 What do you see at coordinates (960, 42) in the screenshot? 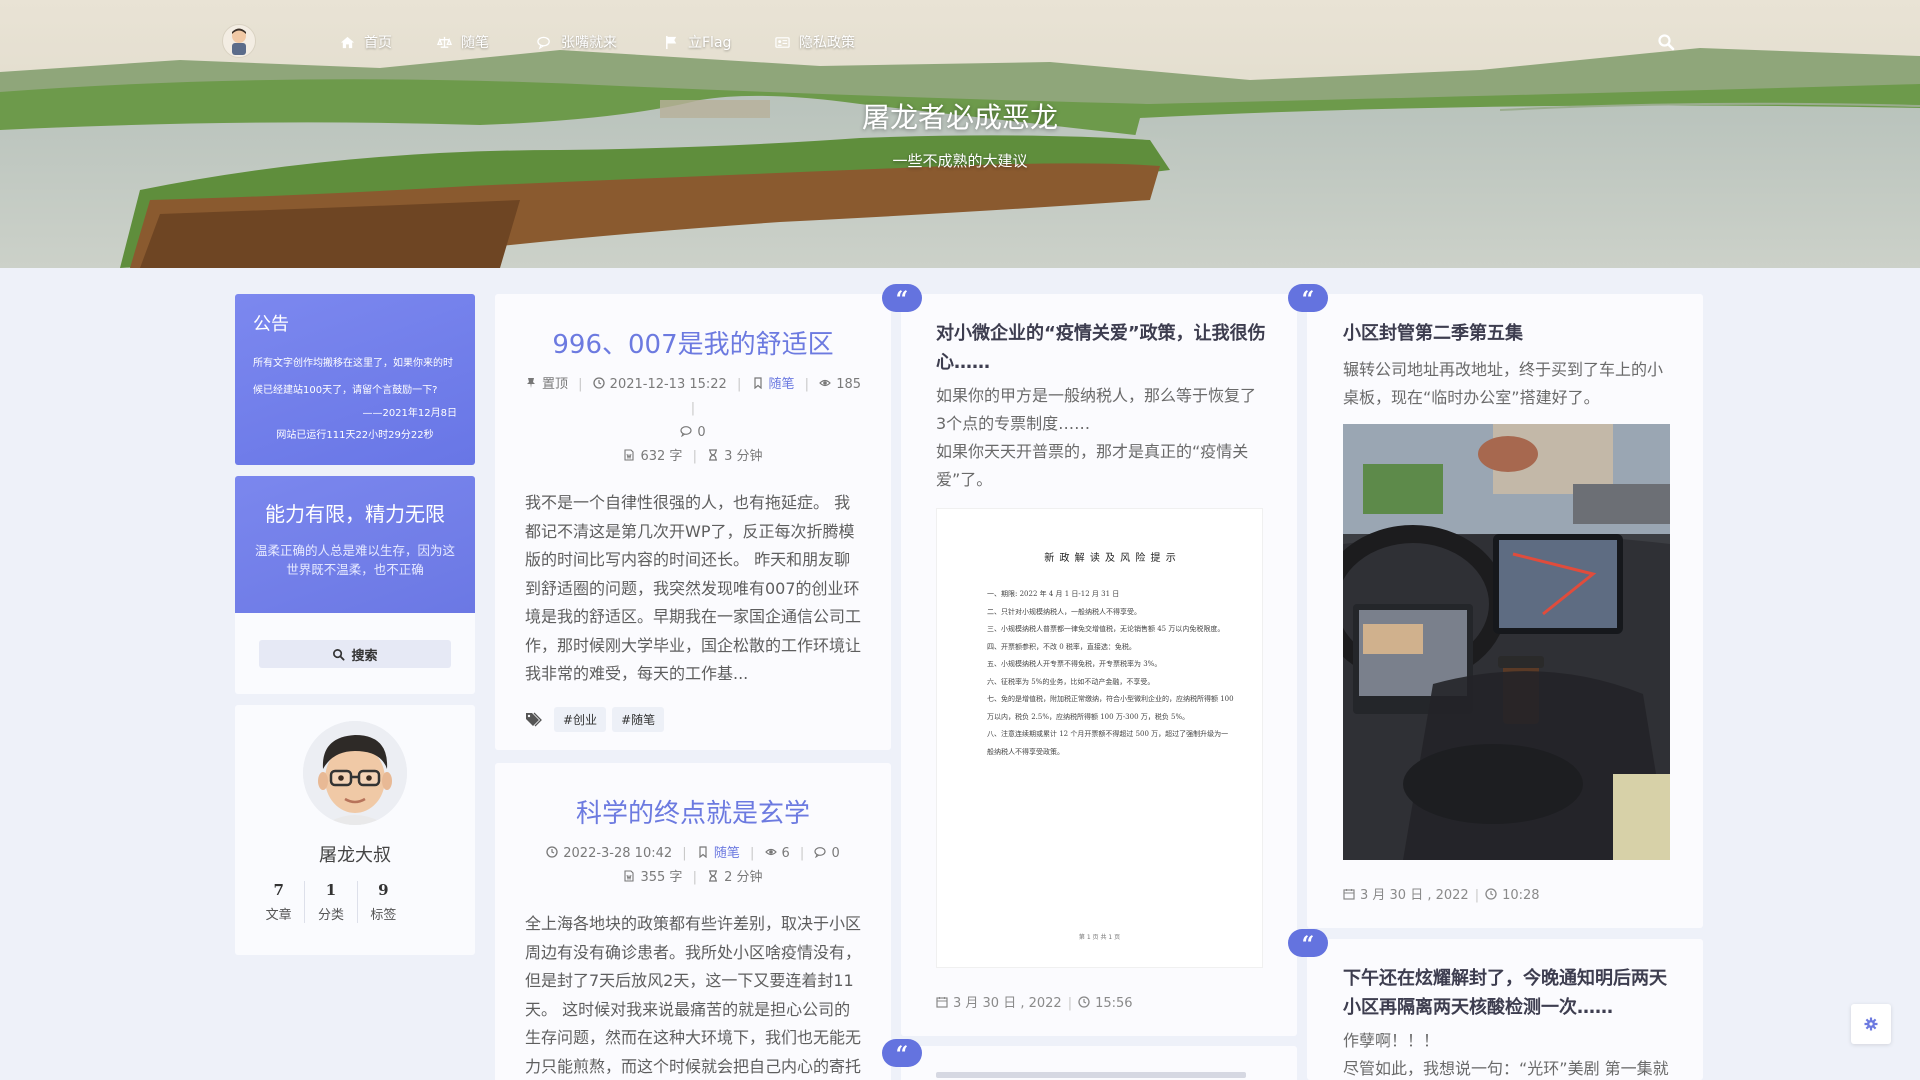
I see `top-navigation: 首页 随笔 张嘴就来 立Flag 隐私政策` at bounding box center [960, 42].